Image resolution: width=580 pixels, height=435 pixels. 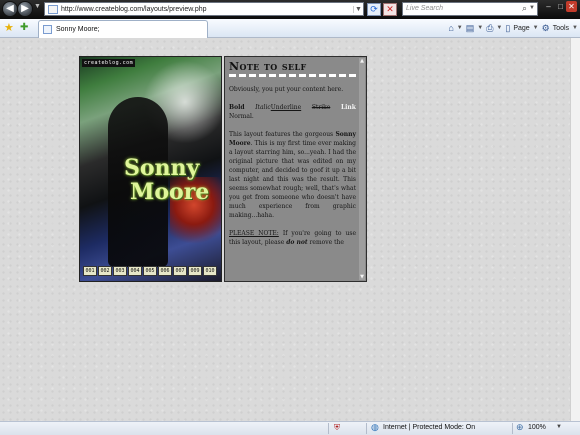 I want to click on feeds-icon: ▤, so click(x=470, y=28).